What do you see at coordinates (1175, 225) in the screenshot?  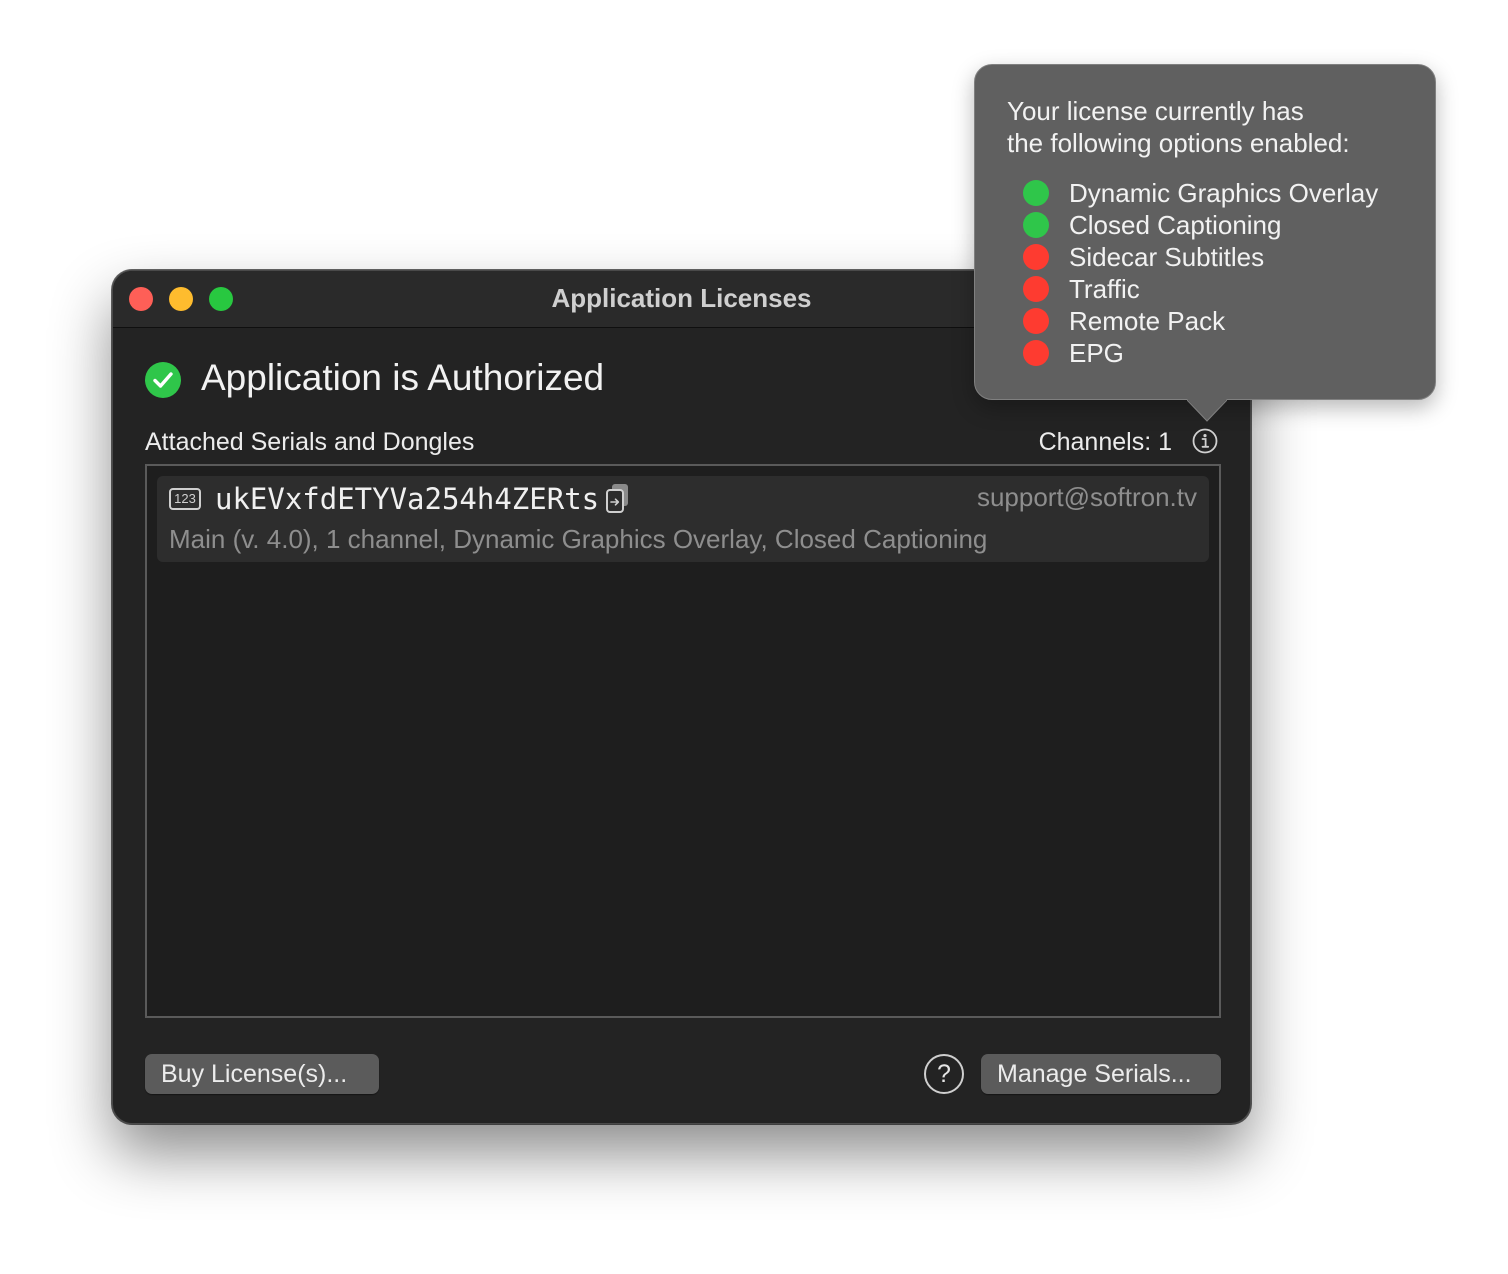 I see `option-label: Closed Captioning` at bounding box center [1175, 225].